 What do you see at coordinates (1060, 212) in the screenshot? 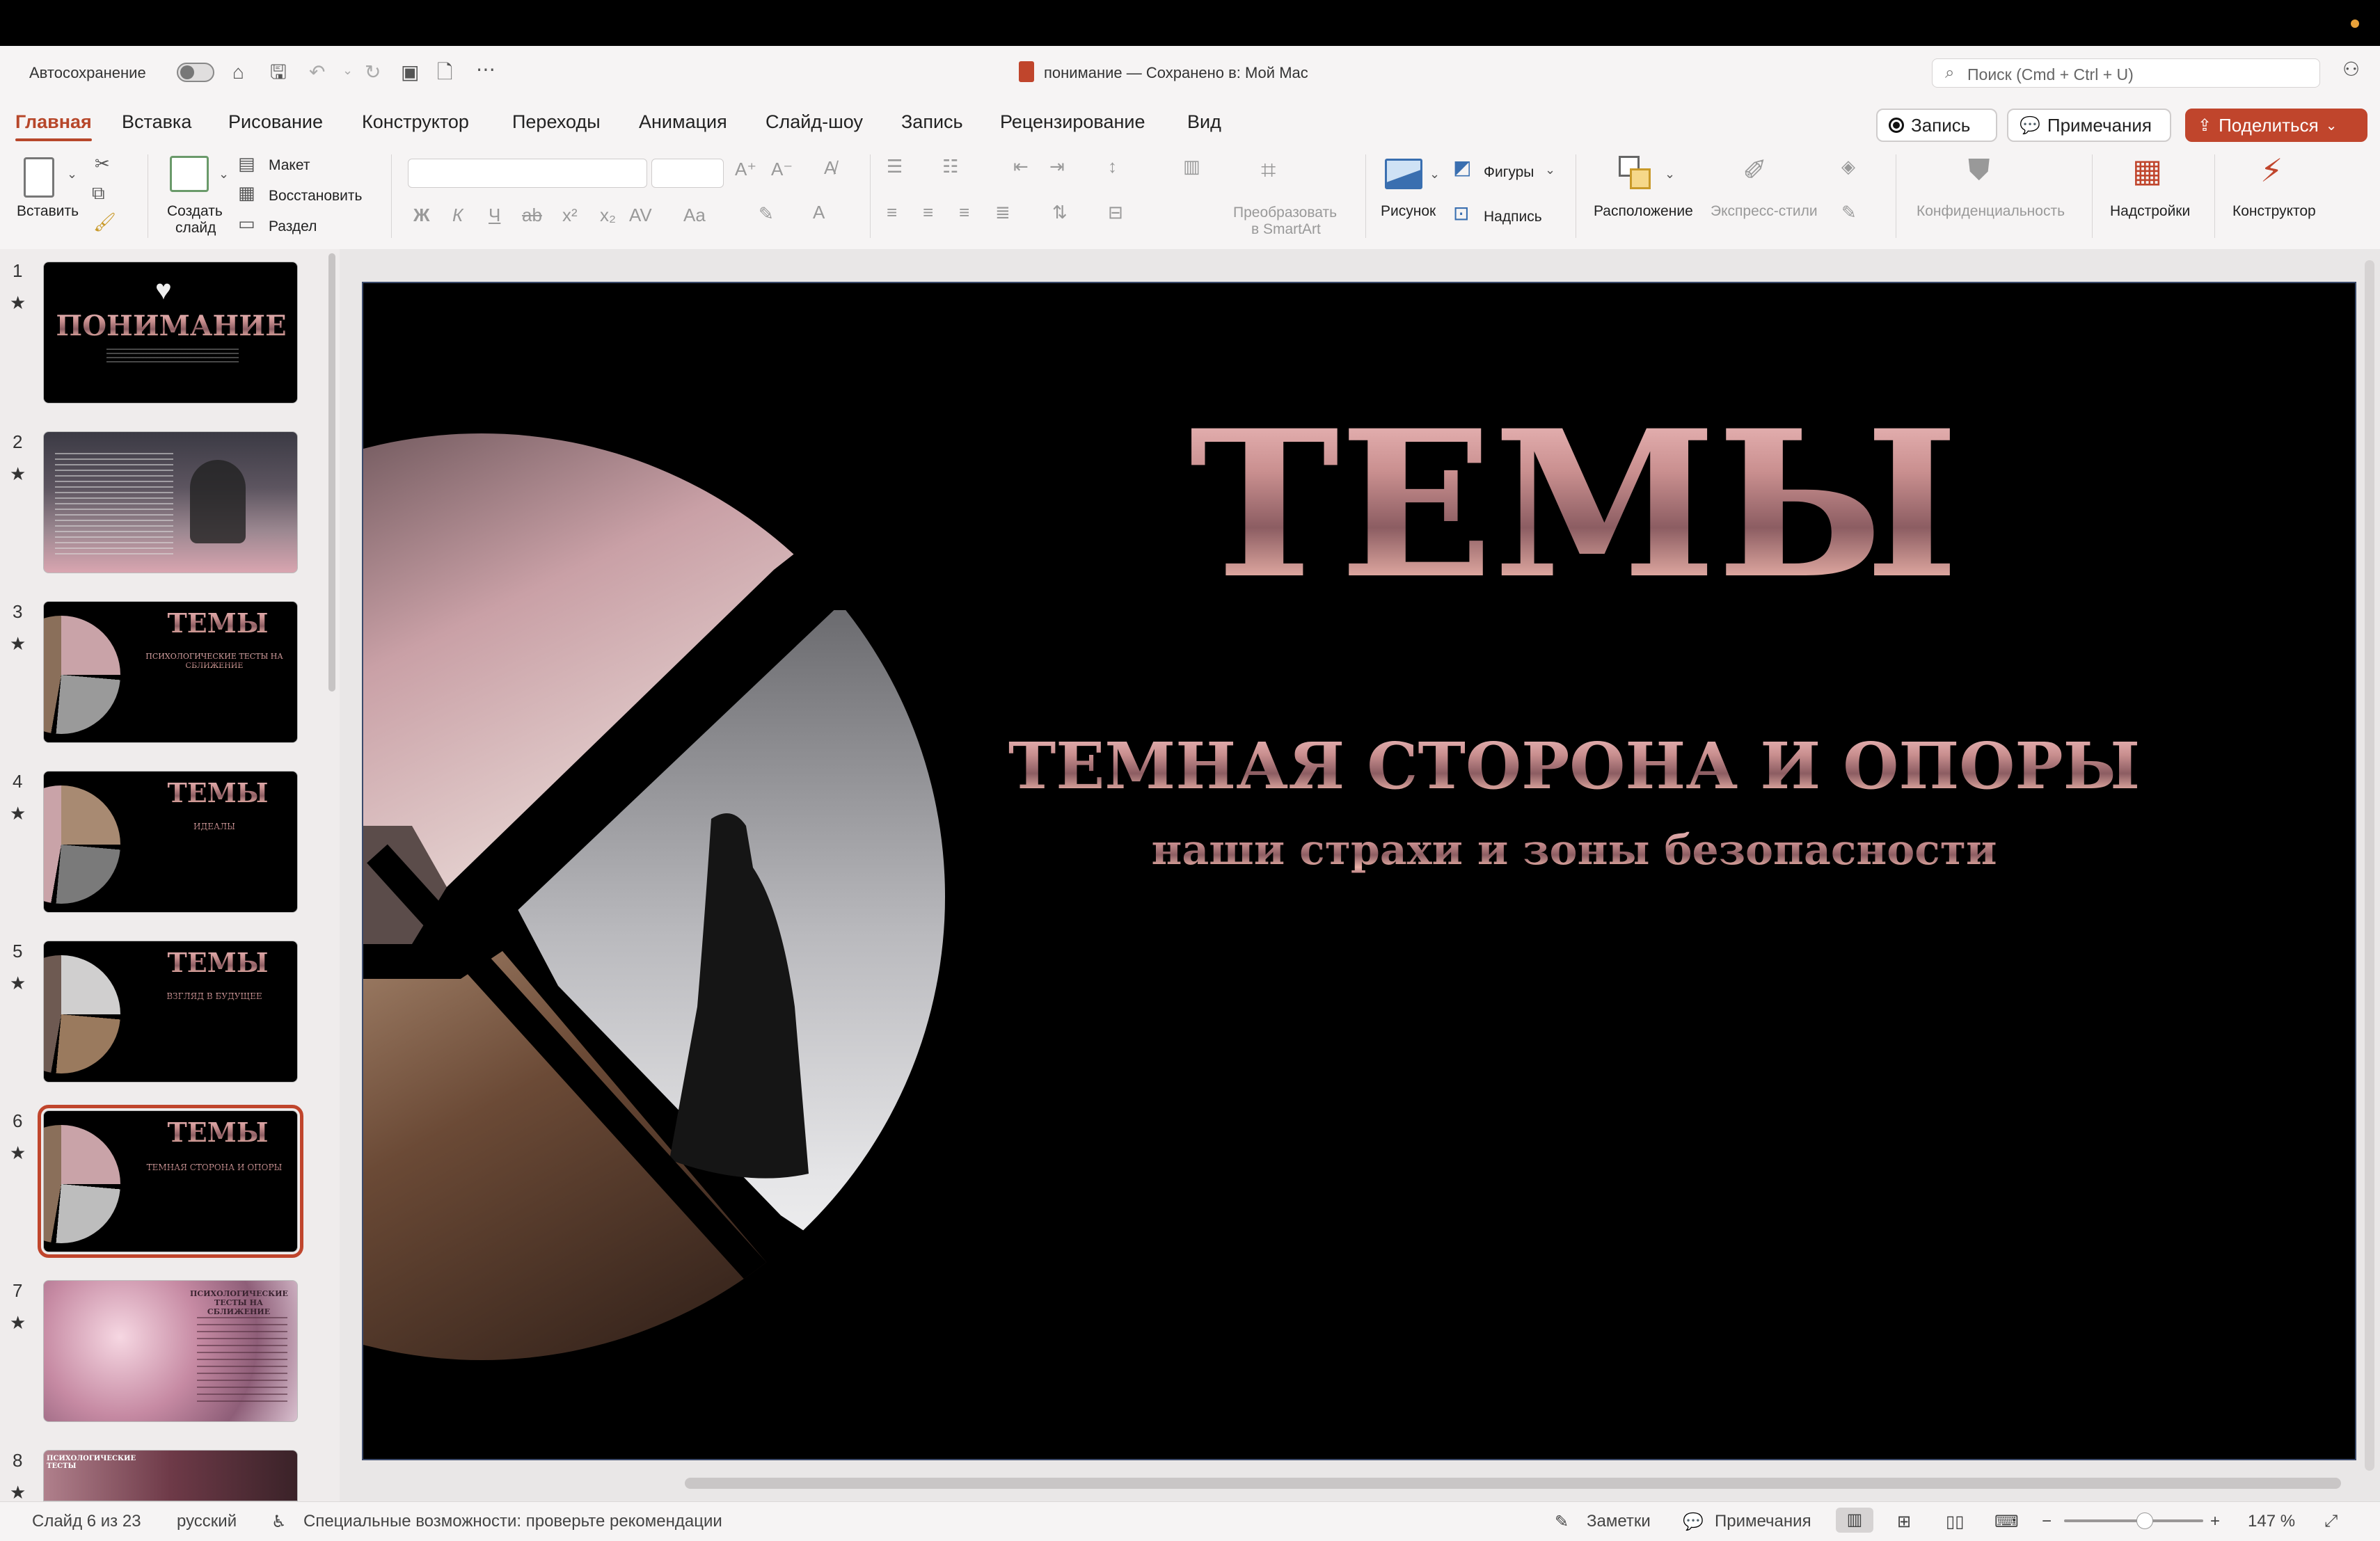
I see `text-direction-icon: ⇅` at bounding box center [1060, 212].